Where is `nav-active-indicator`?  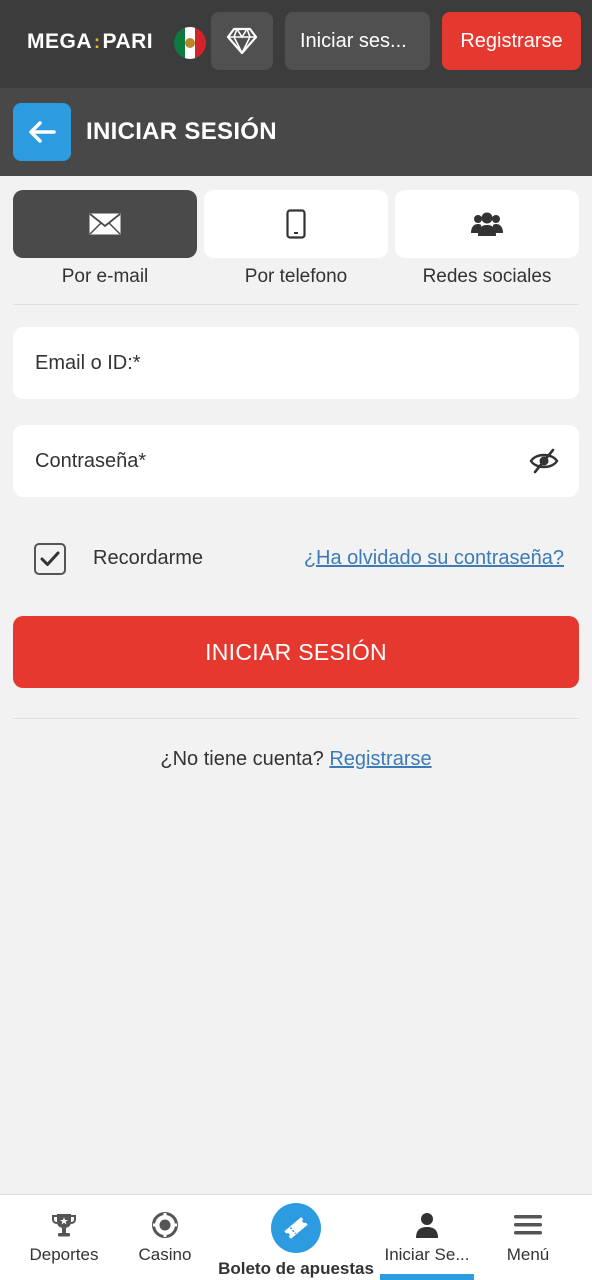
nav-active-indicator is located at coordinates (427, 1277).